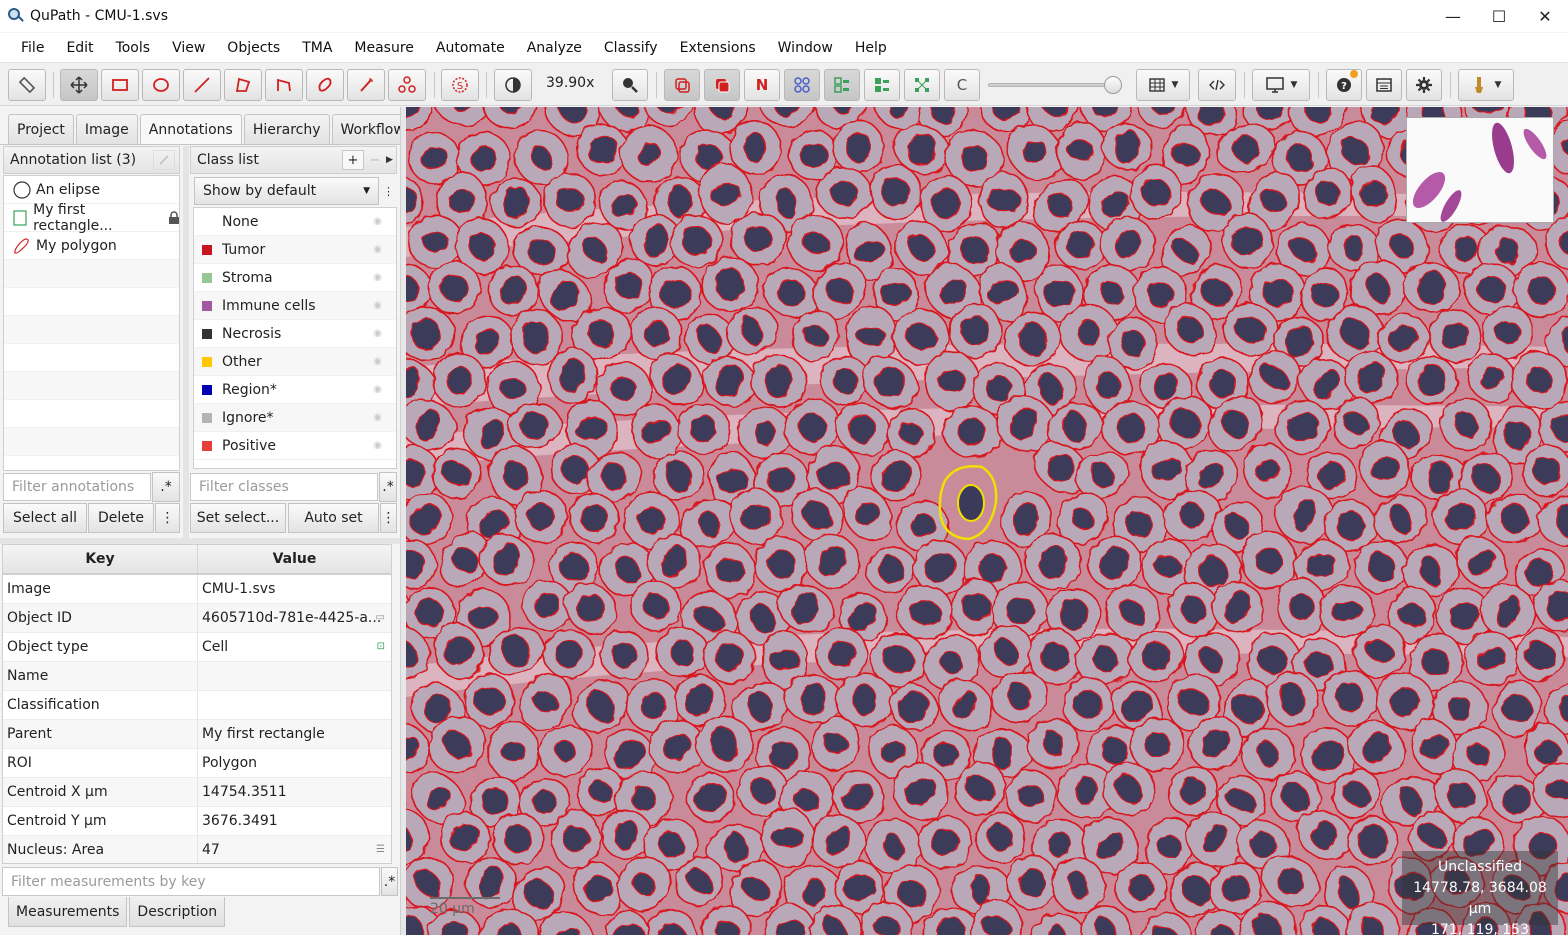 The width and height of the screenshot is (1568, 935). What do you see at coordinates (166, 487) in the screenshot?
I see `annotations-regex-toggle: .*` at bounding box center [166, 487].